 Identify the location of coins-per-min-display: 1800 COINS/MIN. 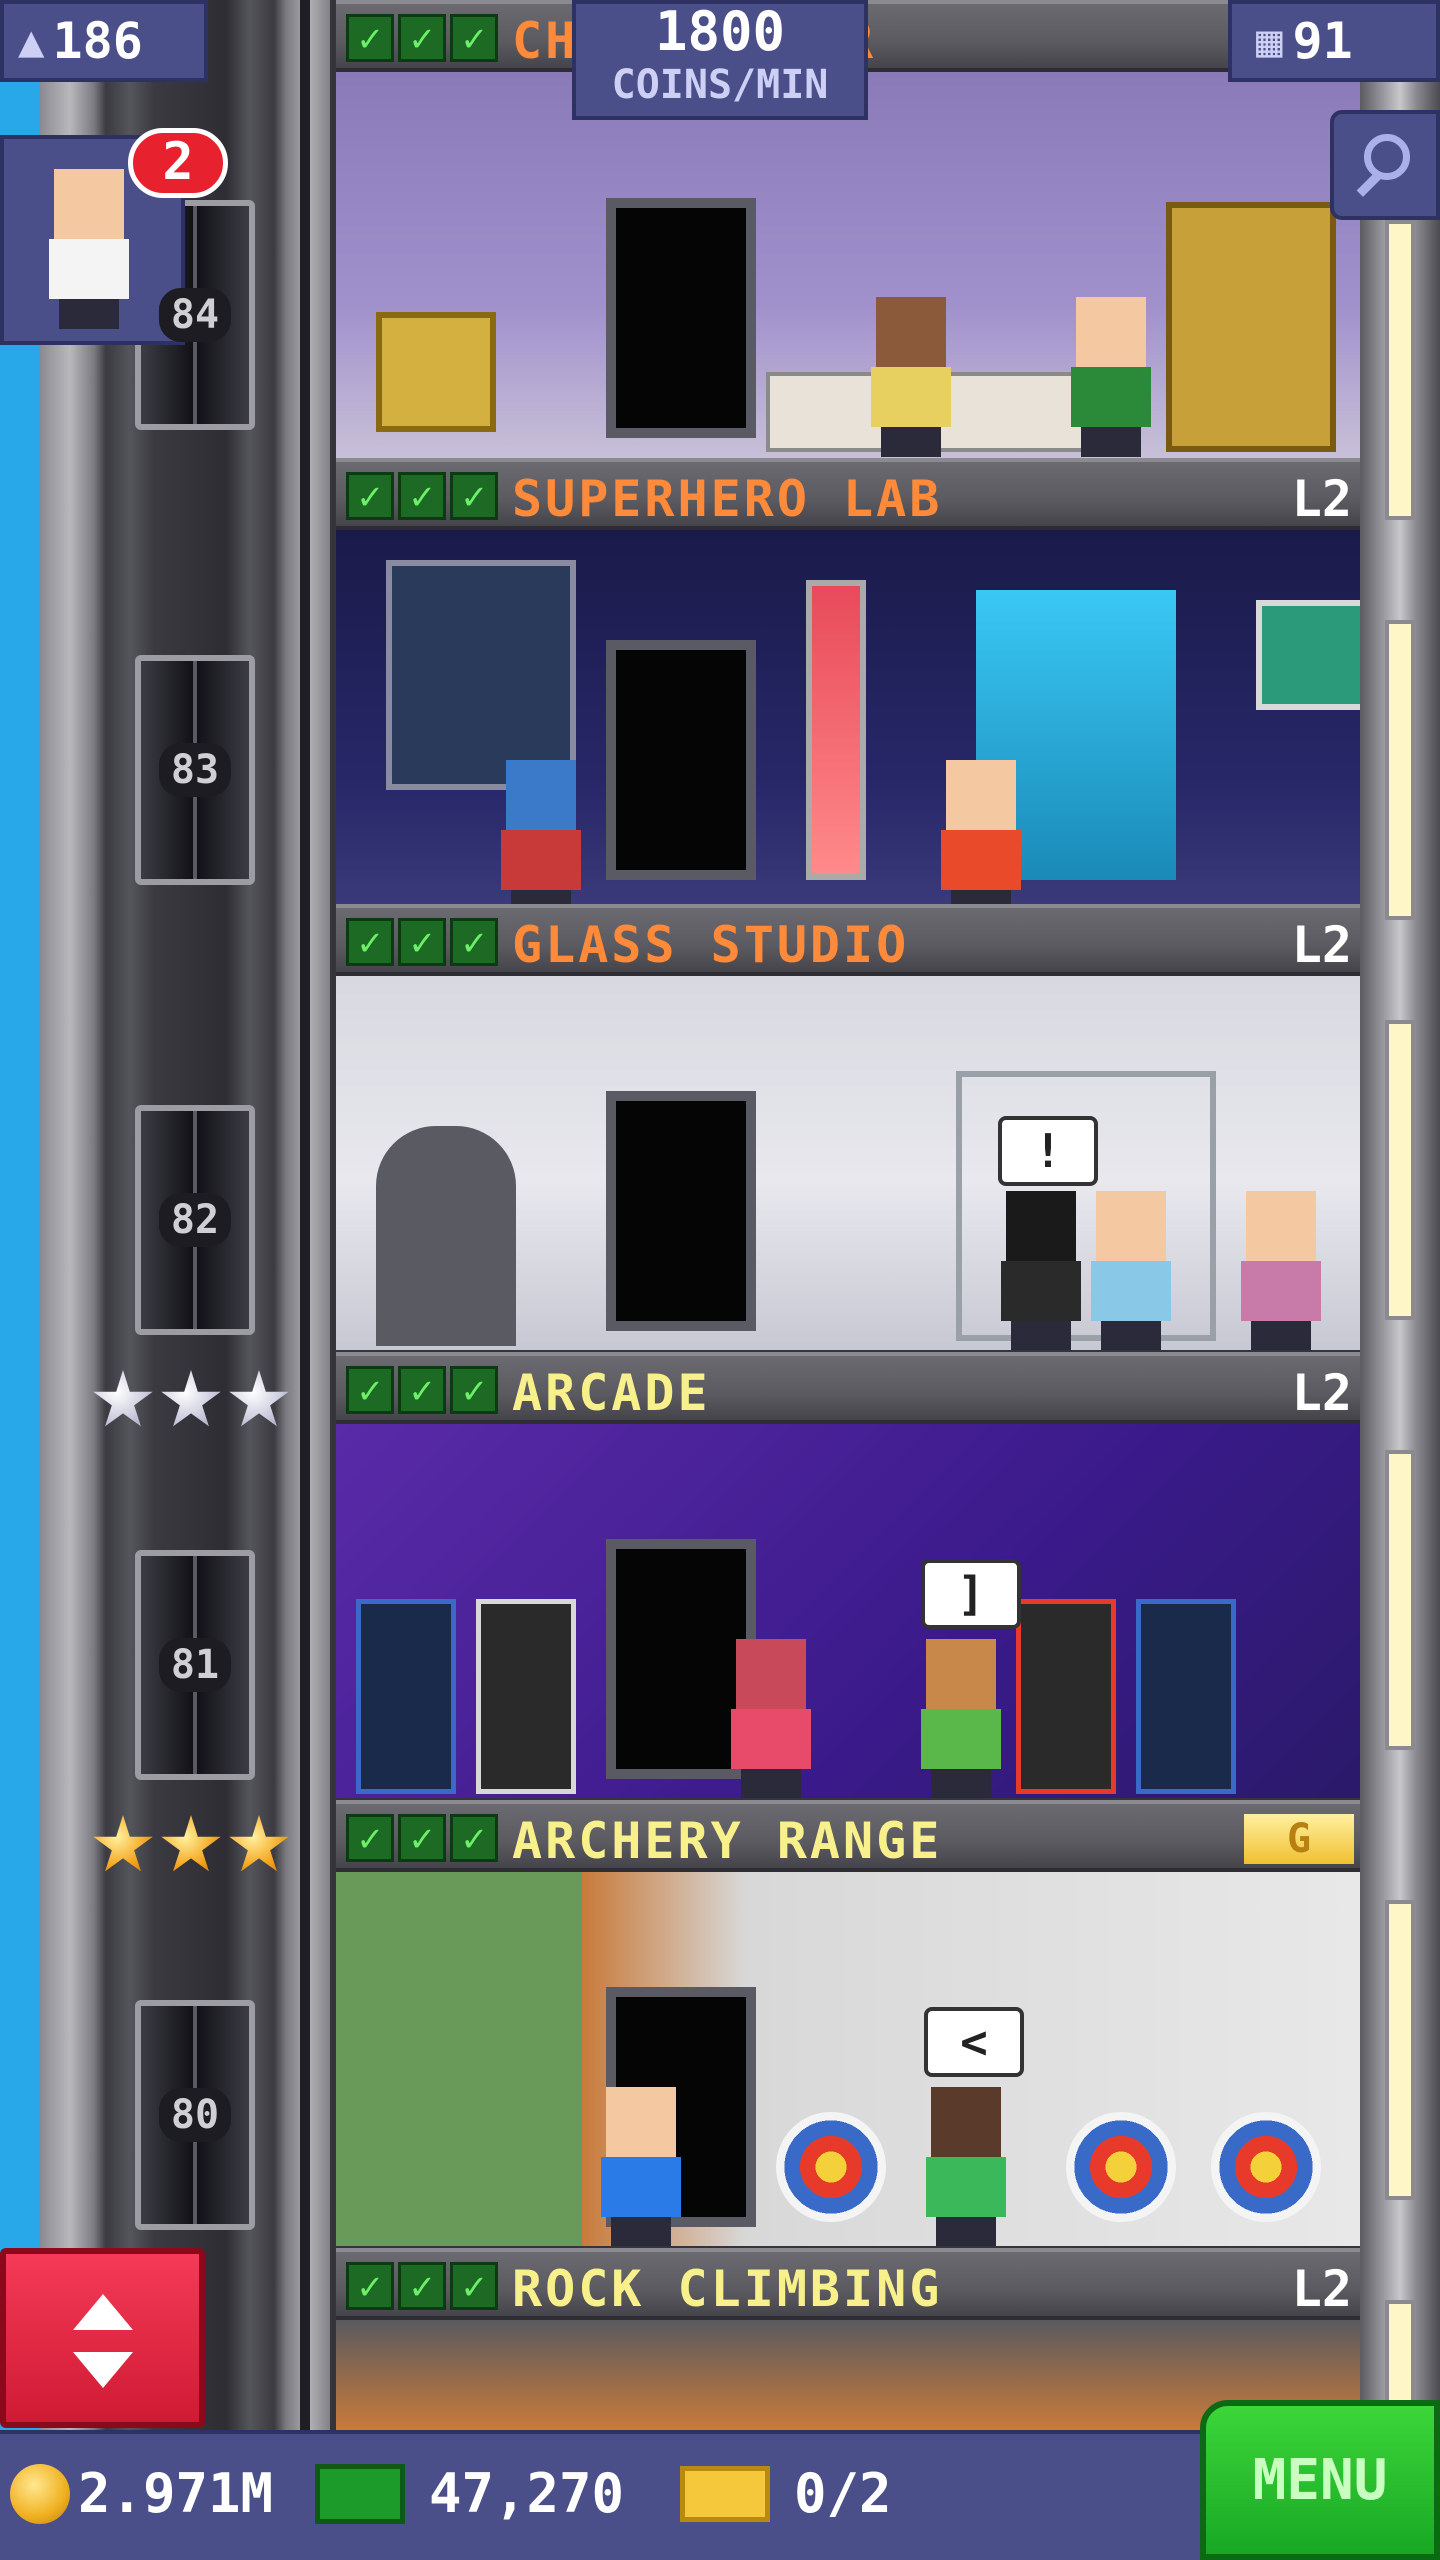
(720, 60).